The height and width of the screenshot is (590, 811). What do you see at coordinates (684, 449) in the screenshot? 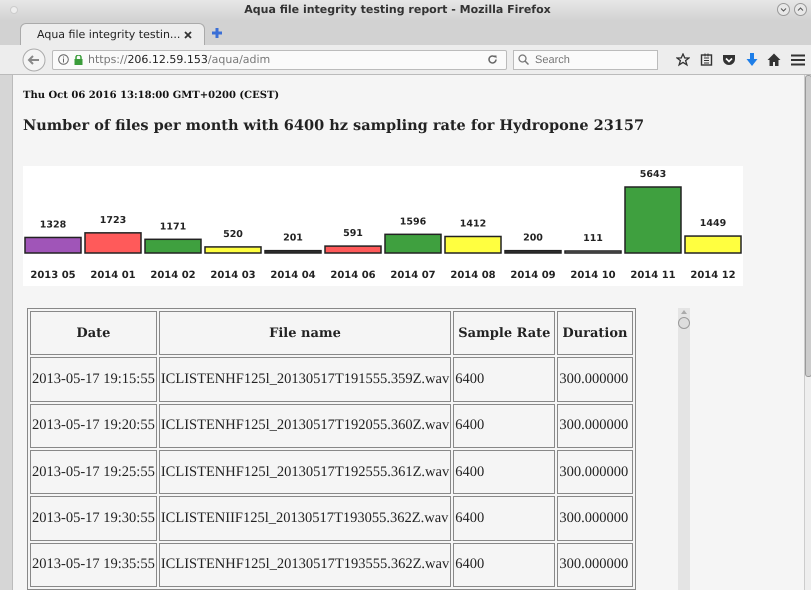
I see `scrollbar` at bounding box center [684, 449].